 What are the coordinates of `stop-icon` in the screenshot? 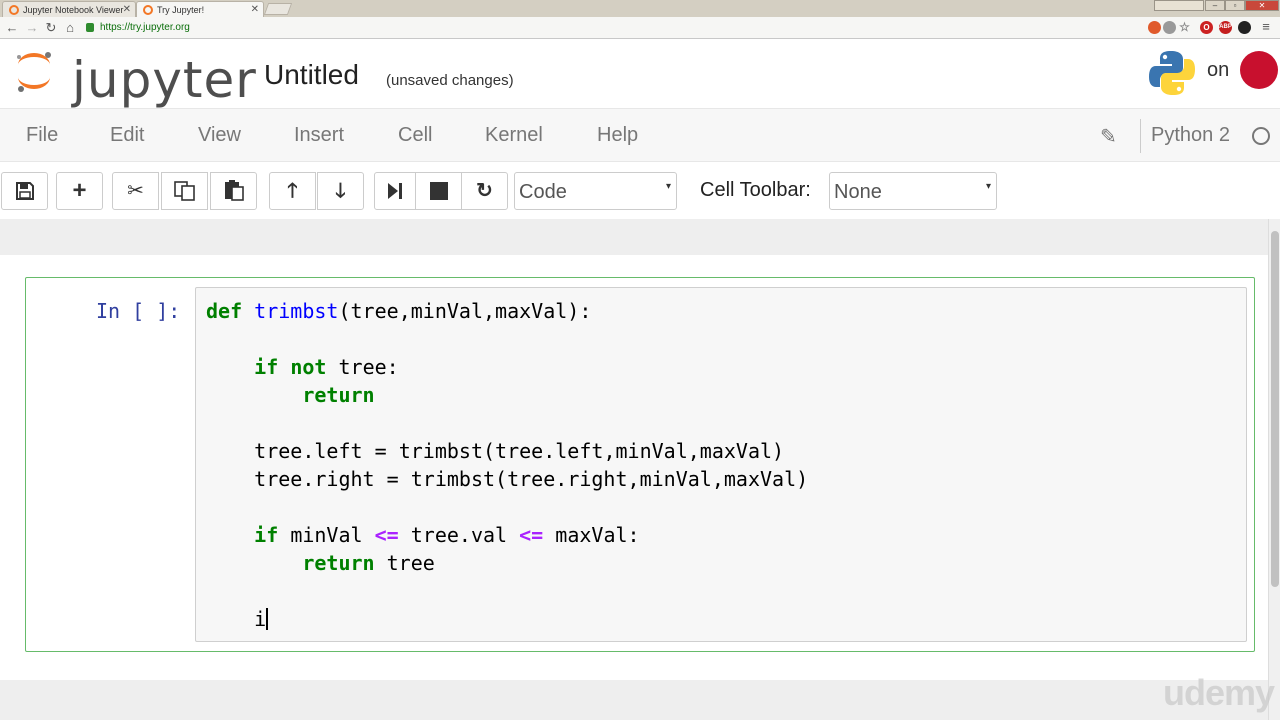 It's located at (438, 191).